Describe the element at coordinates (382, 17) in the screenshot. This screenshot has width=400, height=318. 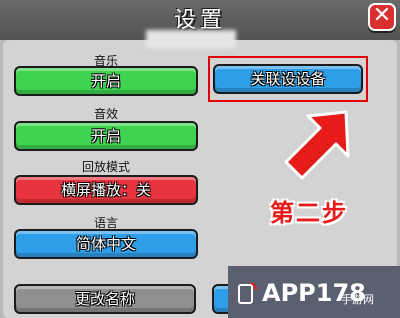
I see `close-button: ✕` at that location.